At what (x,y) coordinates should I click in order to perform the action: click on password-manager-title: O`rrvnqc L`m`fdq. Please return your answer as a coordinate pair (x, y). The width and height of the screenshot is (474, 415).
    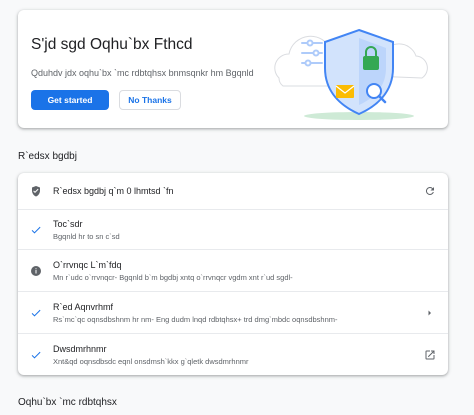
    Looking at the image, I should click on (87, 265).